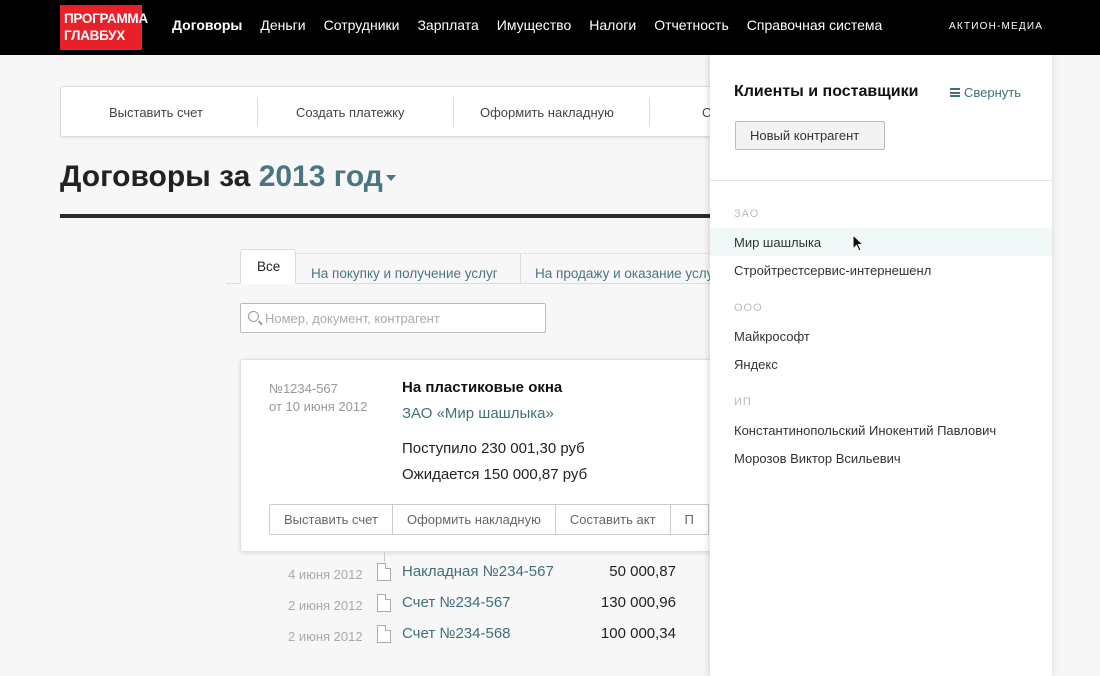  Describe the element at coordinates (303, 388) in the screenshot. I see `contract-number: №1234-567` at that location.